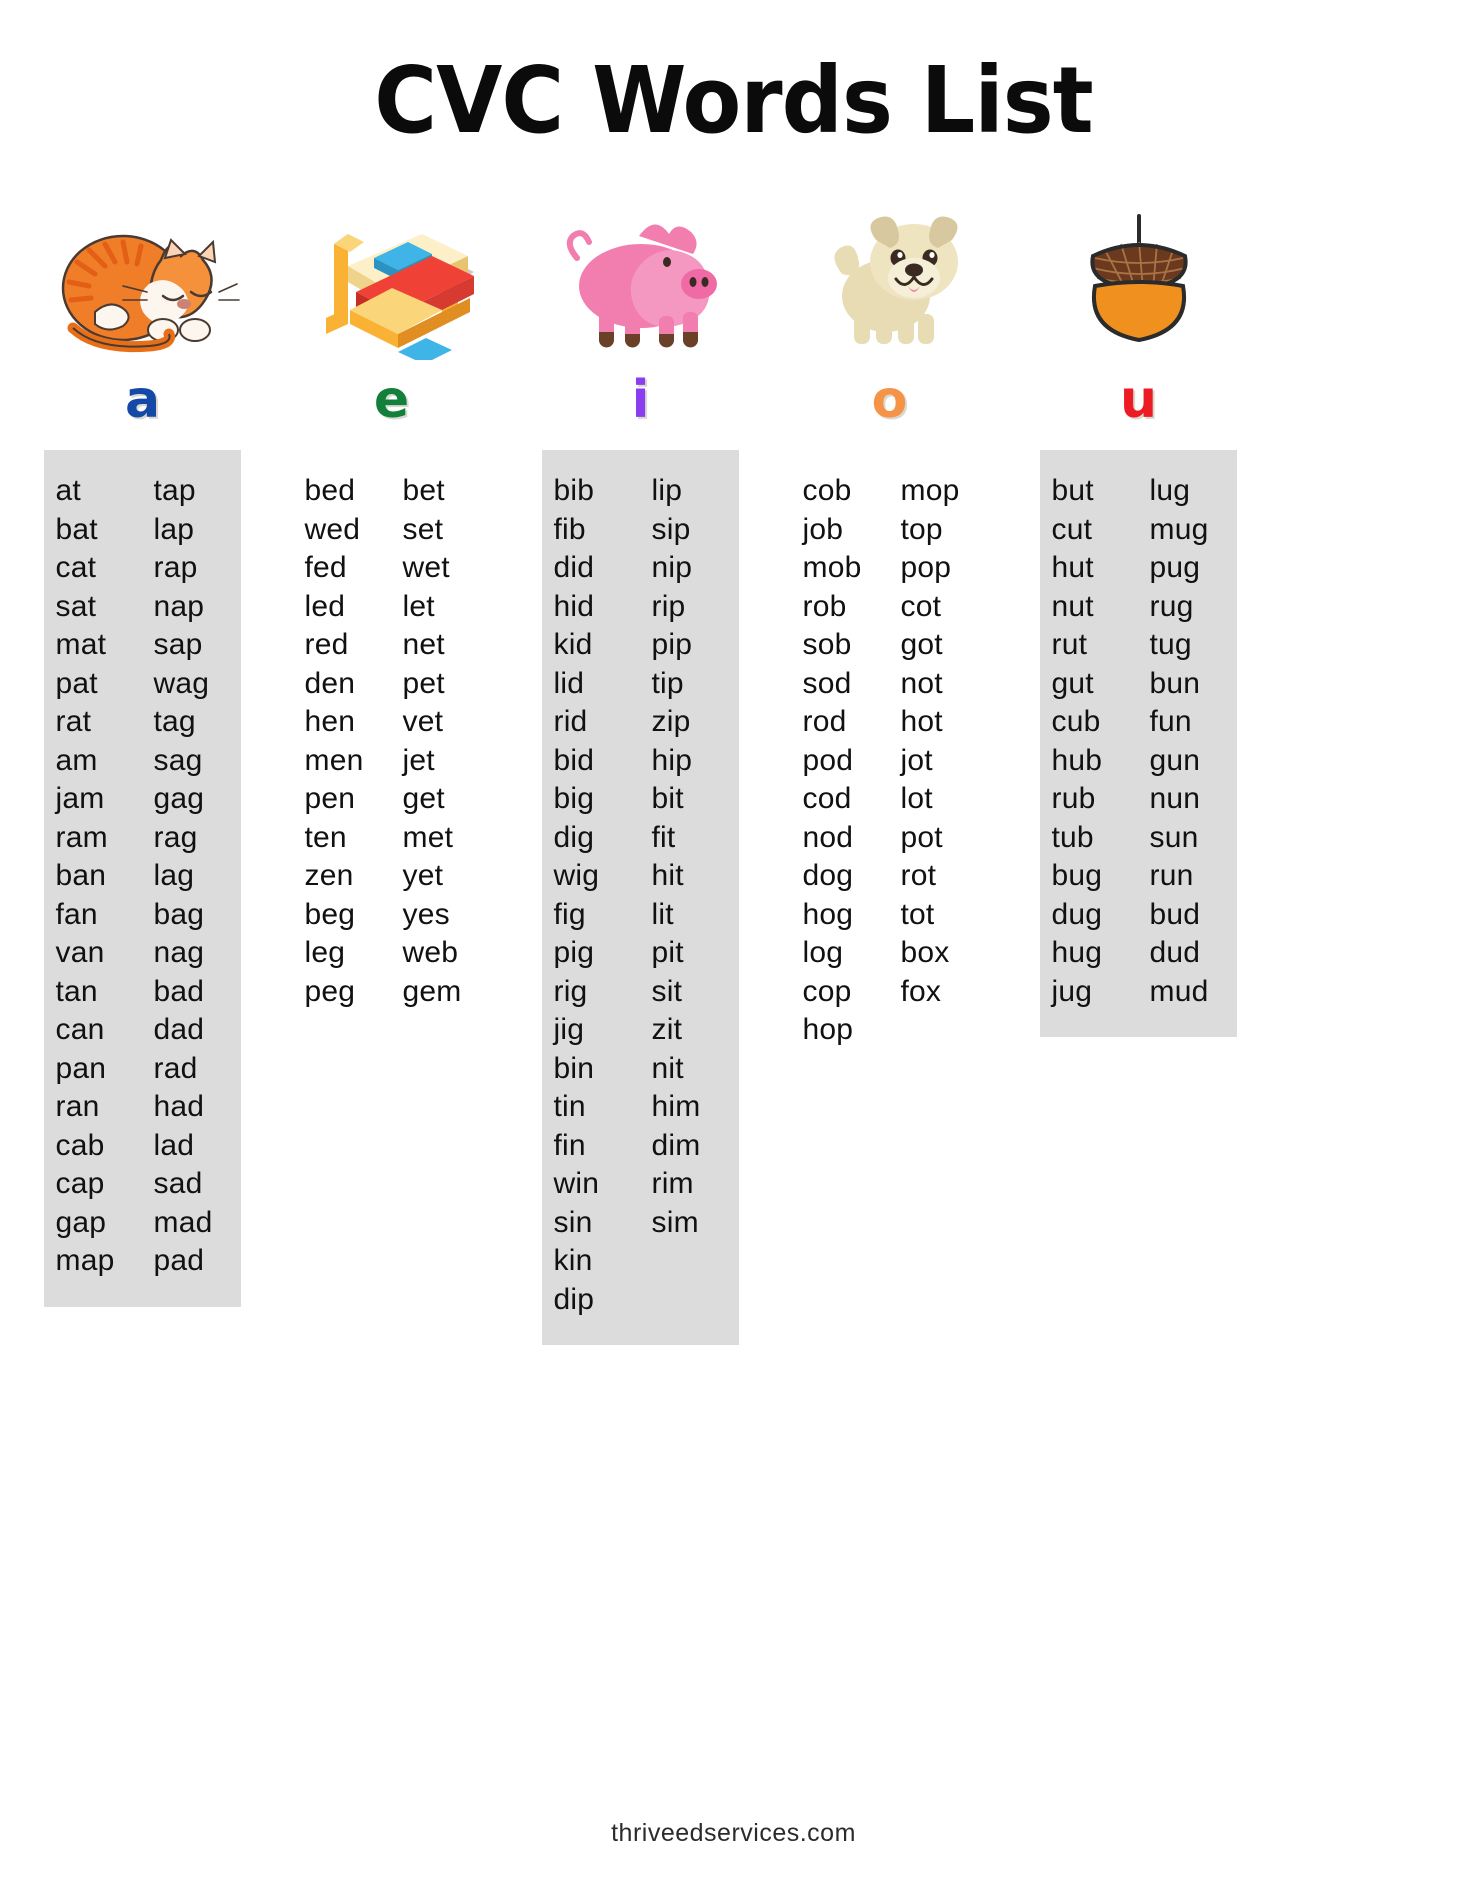 The image size is (1467, 1900). Describe the element at coordinates (1170, 644) in the screenshot. I see `word: tug` at that location.